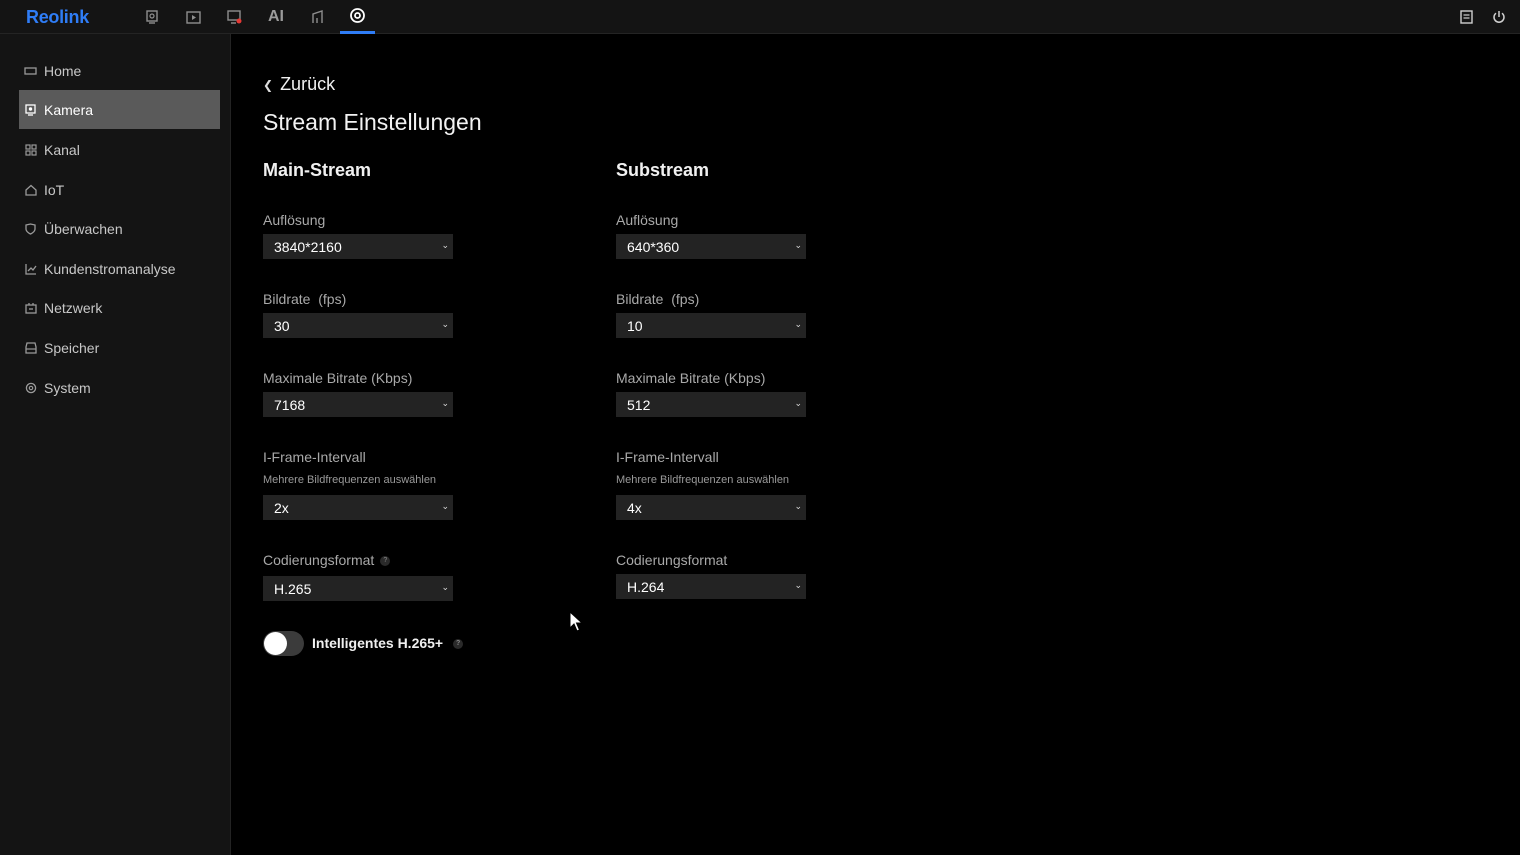 The image size is (1520, 855). Describe the element at coordinates (358, 325) in the screenshot. I see `main-framerate-select: 30 ⌄` at that location.